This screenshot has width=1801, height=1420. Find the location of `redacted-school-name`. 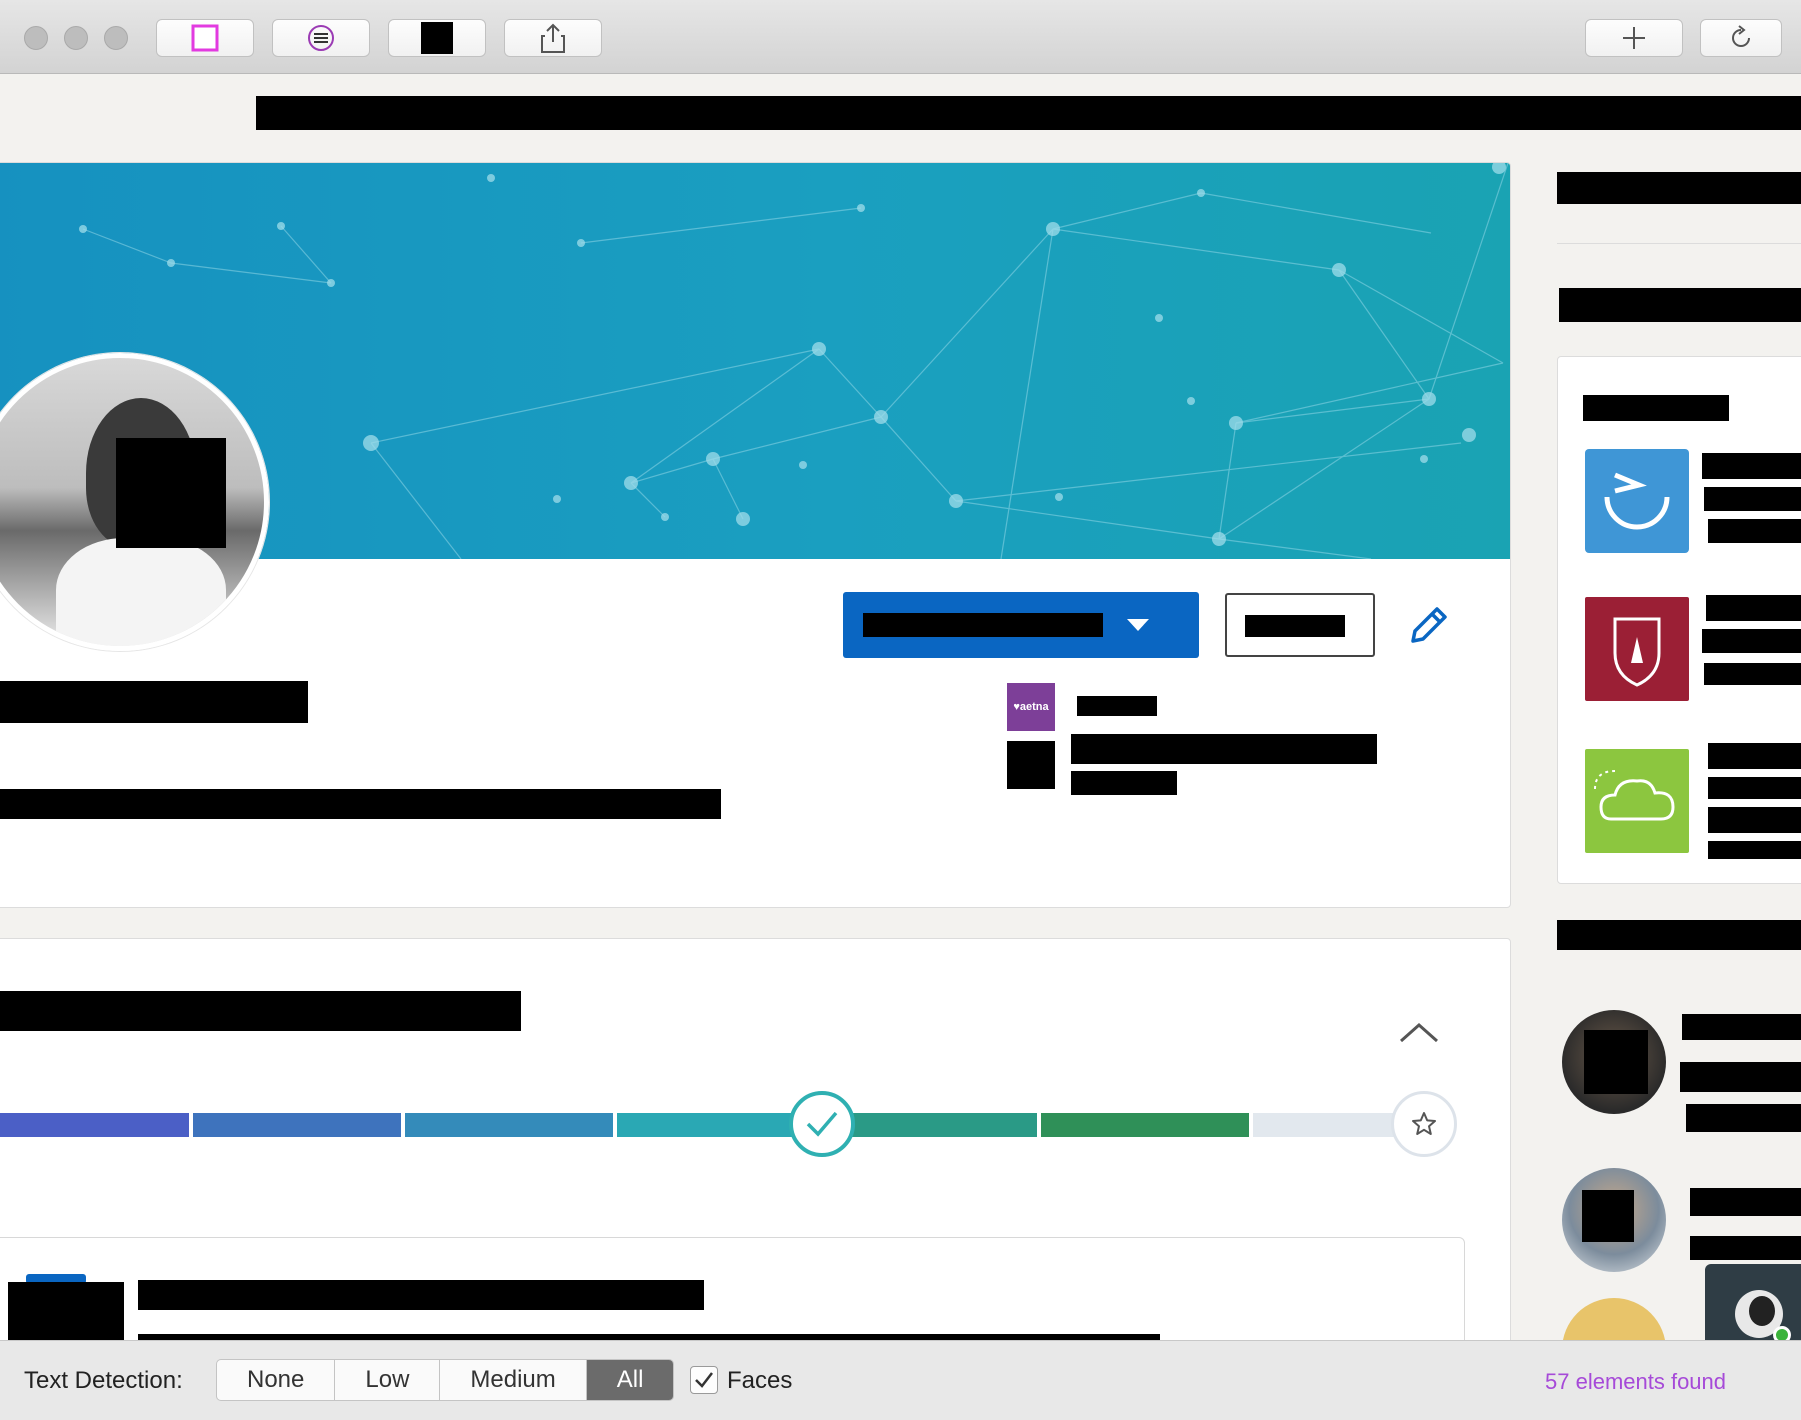

redacted-school-name is located at coordinates (1224, 749).